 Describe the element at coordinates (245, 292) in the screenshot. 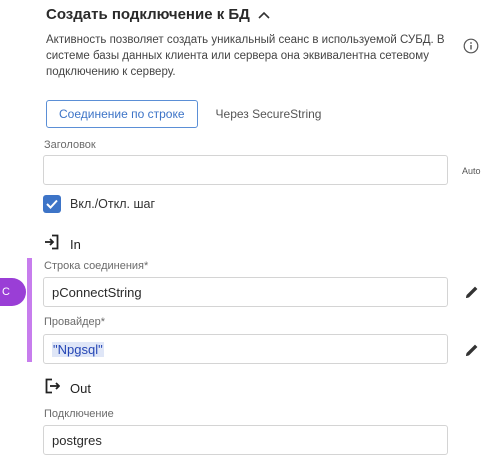

I see `connection-string-input: pConnectString` at that location.